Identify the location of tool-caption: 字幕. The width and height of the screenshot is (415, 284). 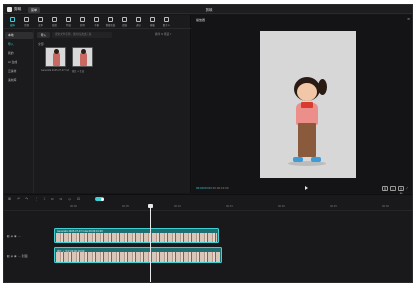
(96, 22).